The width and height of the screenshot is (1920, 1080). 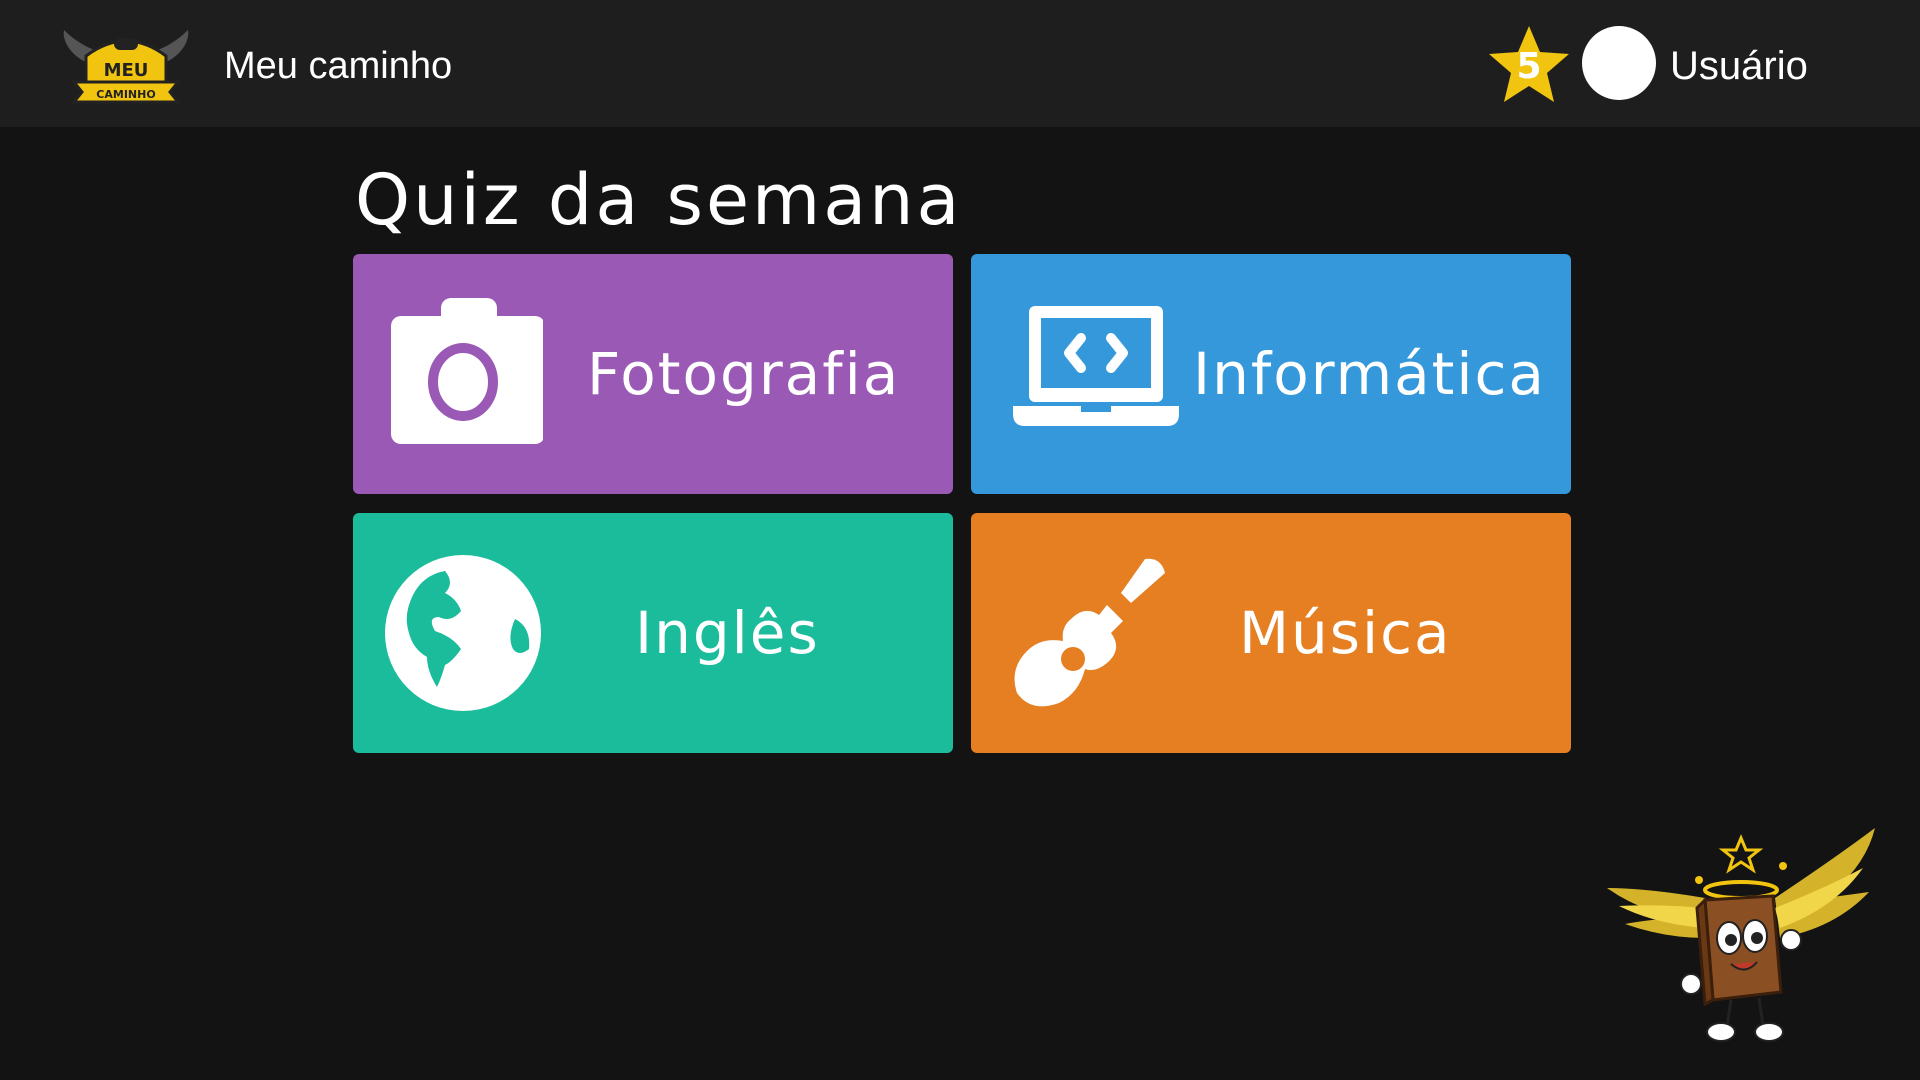 I want to click on star-count: 5, so click(x=1529, y=66).